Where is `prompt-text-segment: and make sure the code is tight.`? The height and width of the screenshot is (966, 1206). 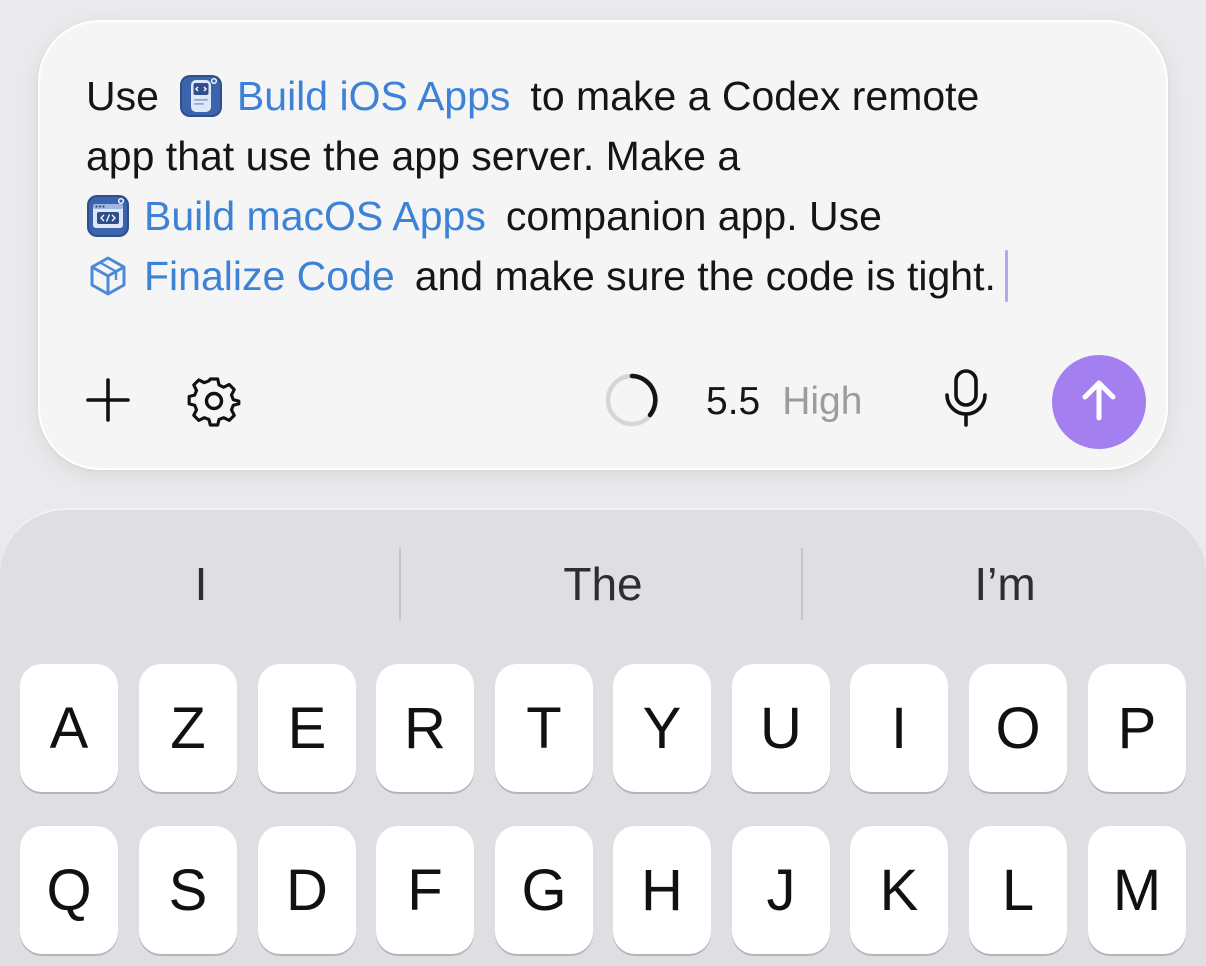 prompt-text-segment: and make sure the code is tight. is located at coordinates (705, 276).